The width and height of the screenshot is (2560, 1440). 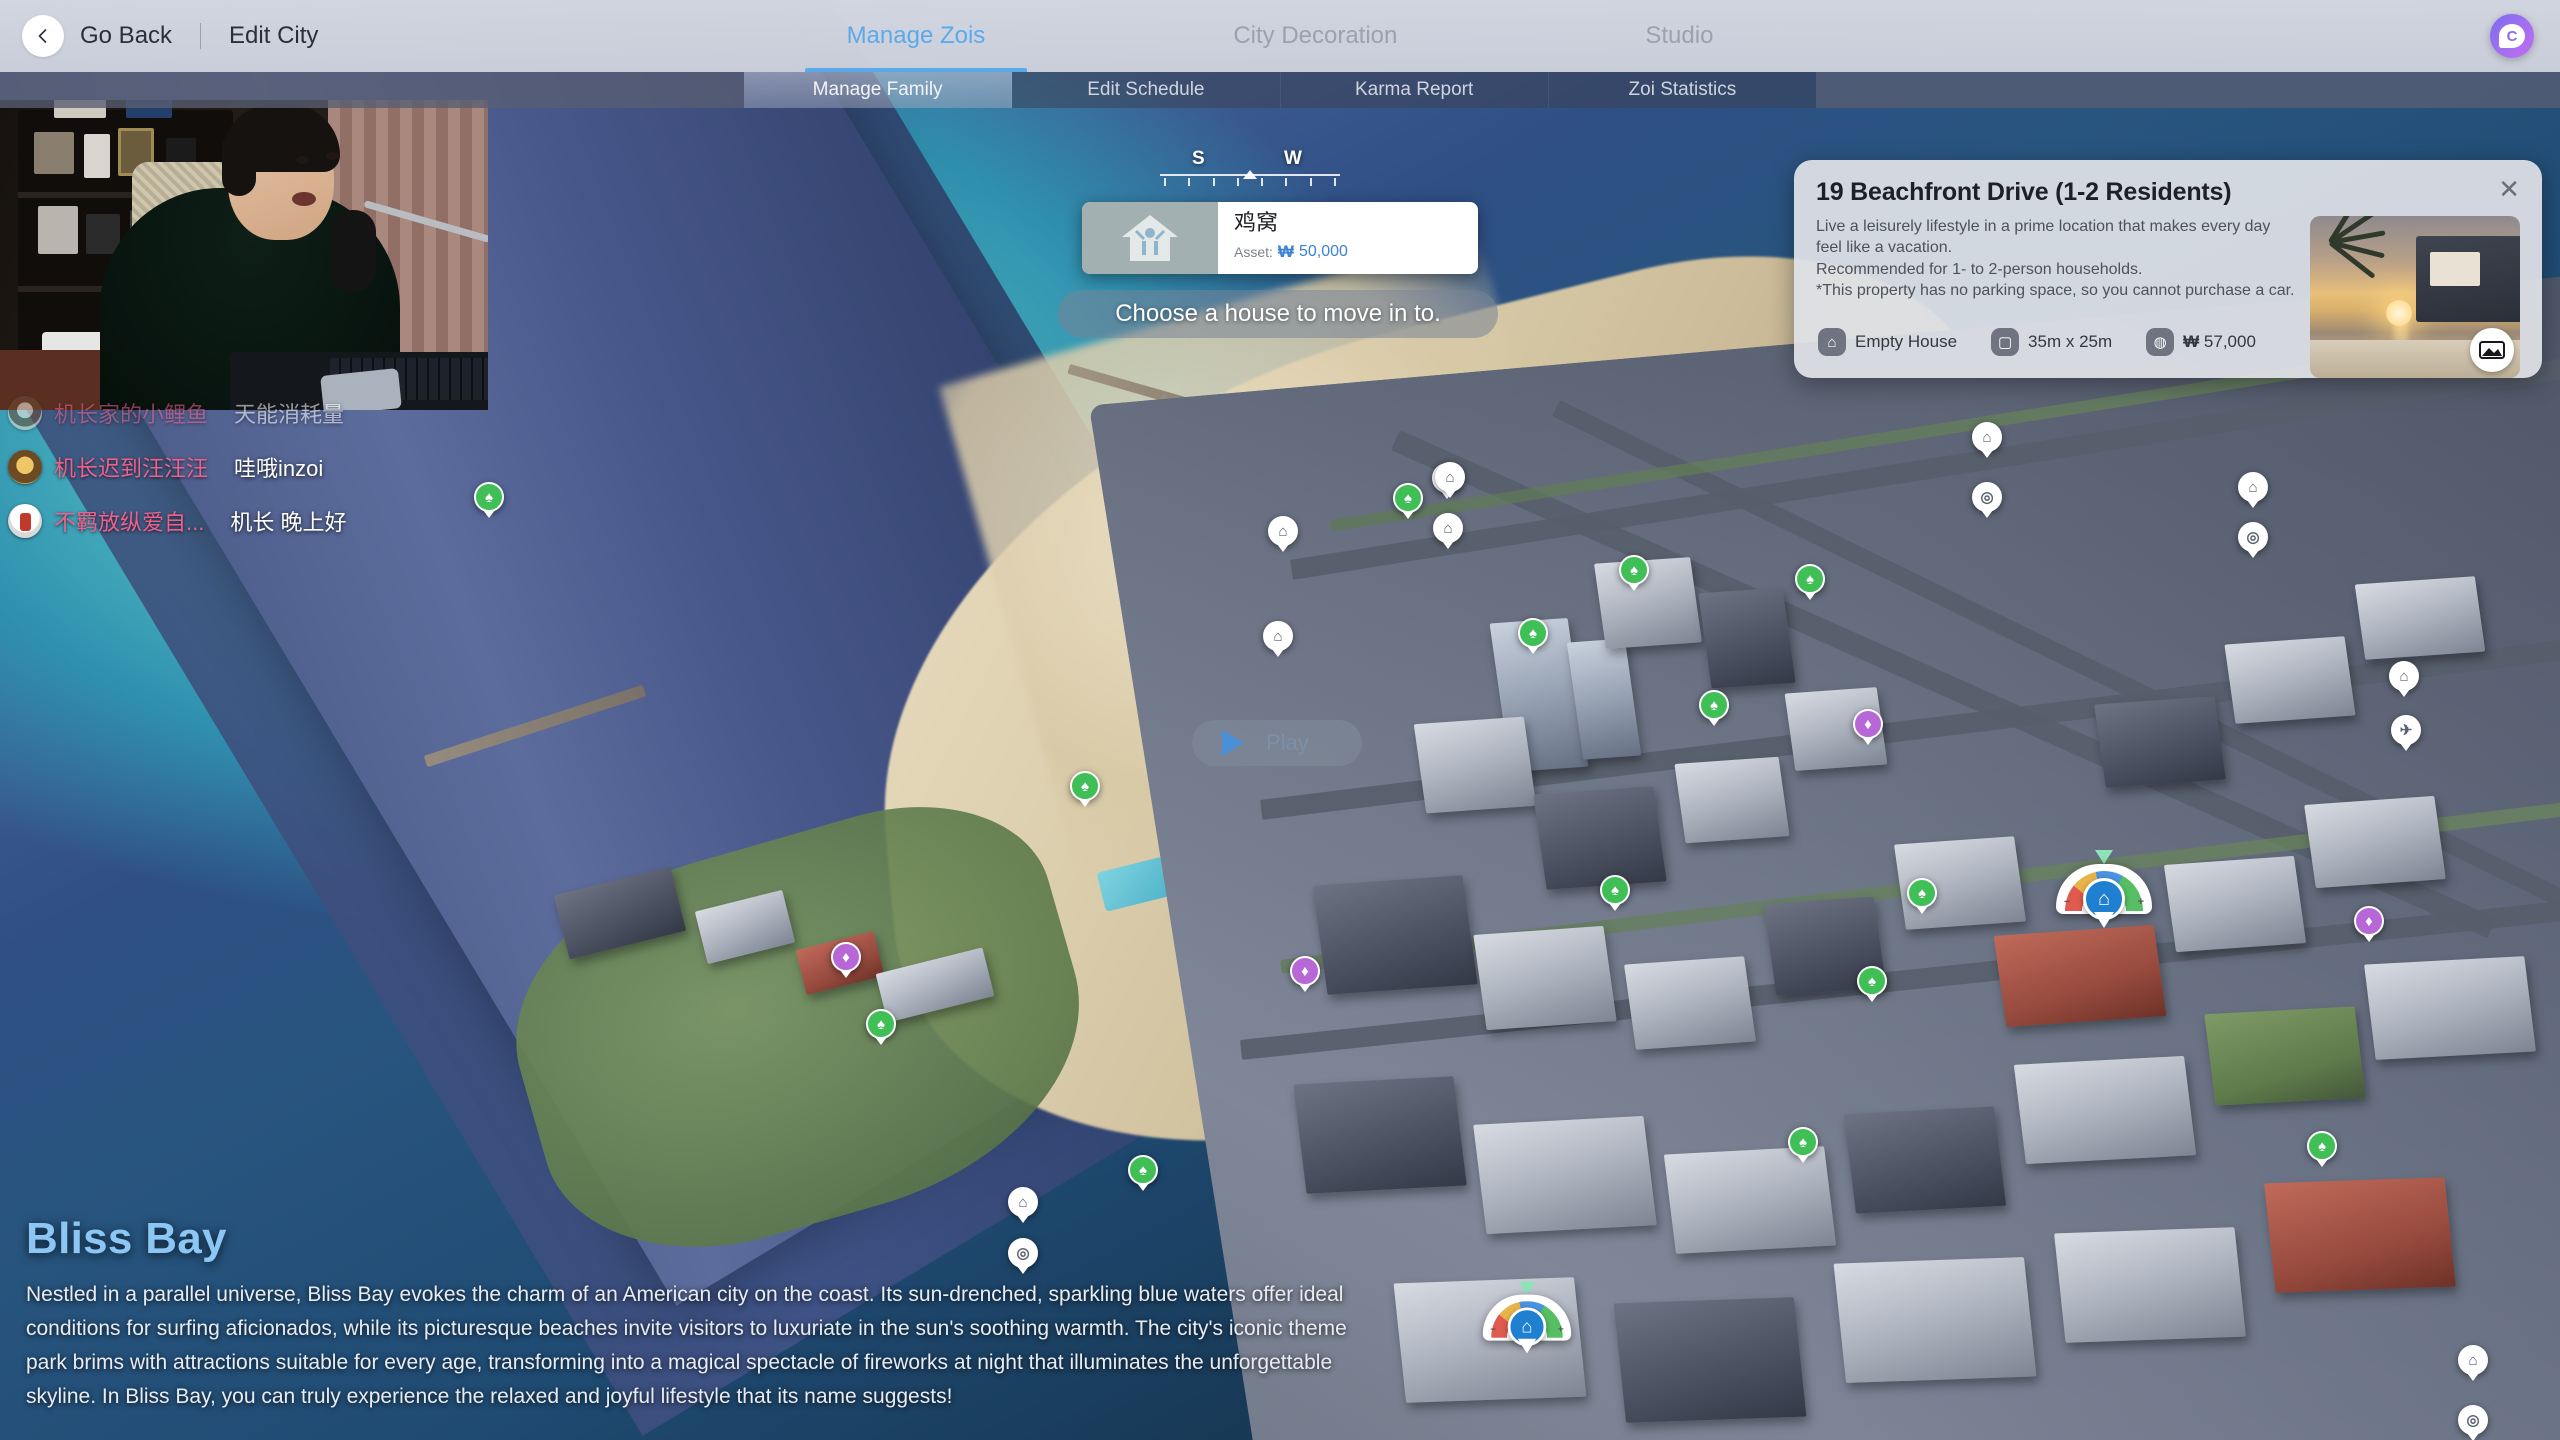 What do you see at coordinates (1285, 252) in the screenshot?
I see `currency-symbol-icon: ₩` at bounding box center [1285, 252].